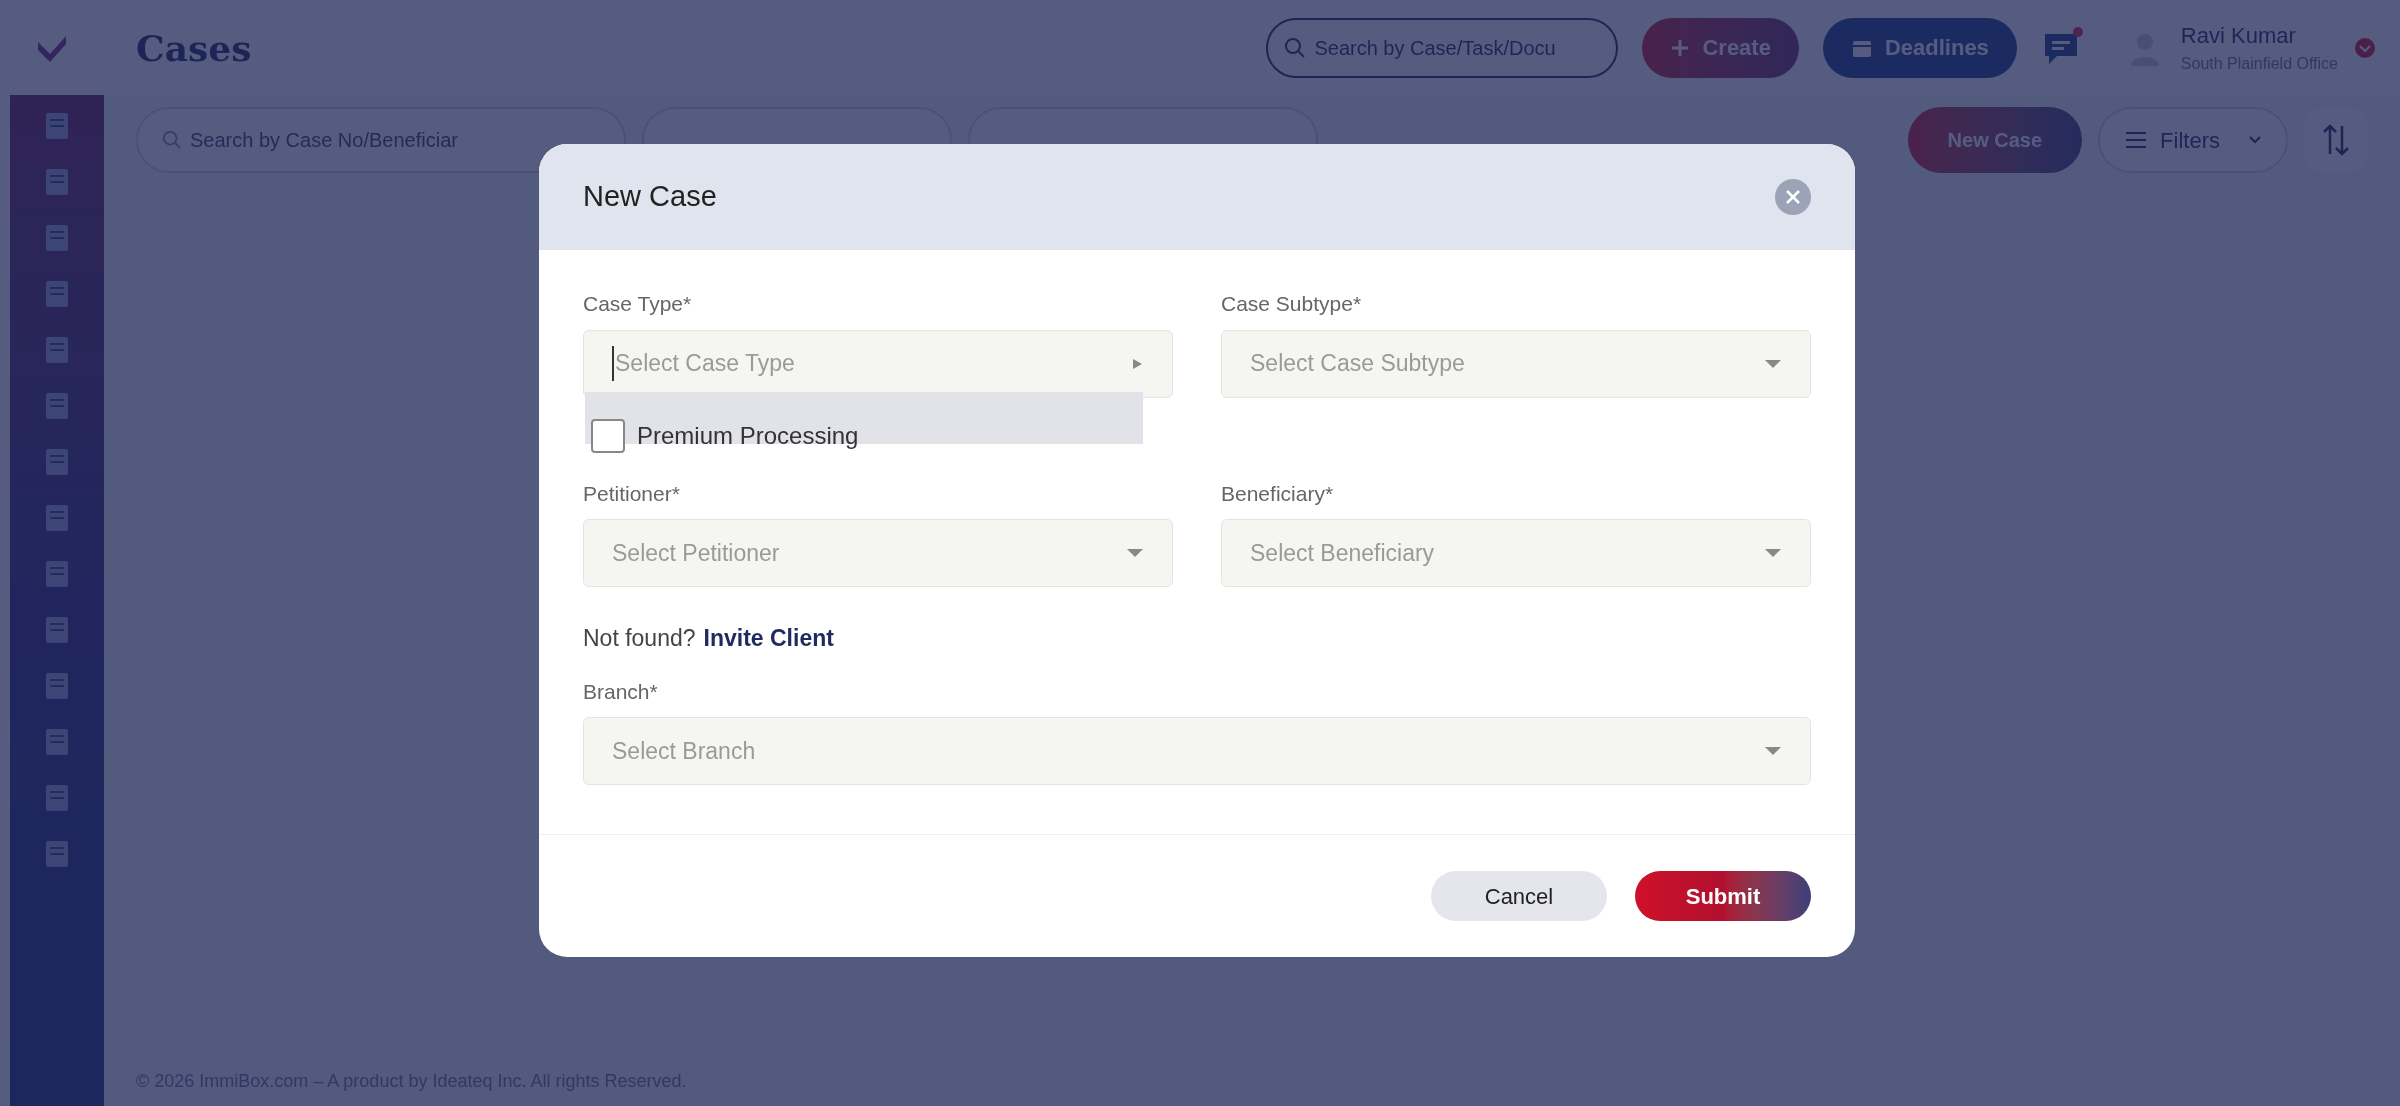 The image size is (2400, 1106). Describe the element at coordinates (608, 435) in the screenshot. I see `checkbox` at that location.